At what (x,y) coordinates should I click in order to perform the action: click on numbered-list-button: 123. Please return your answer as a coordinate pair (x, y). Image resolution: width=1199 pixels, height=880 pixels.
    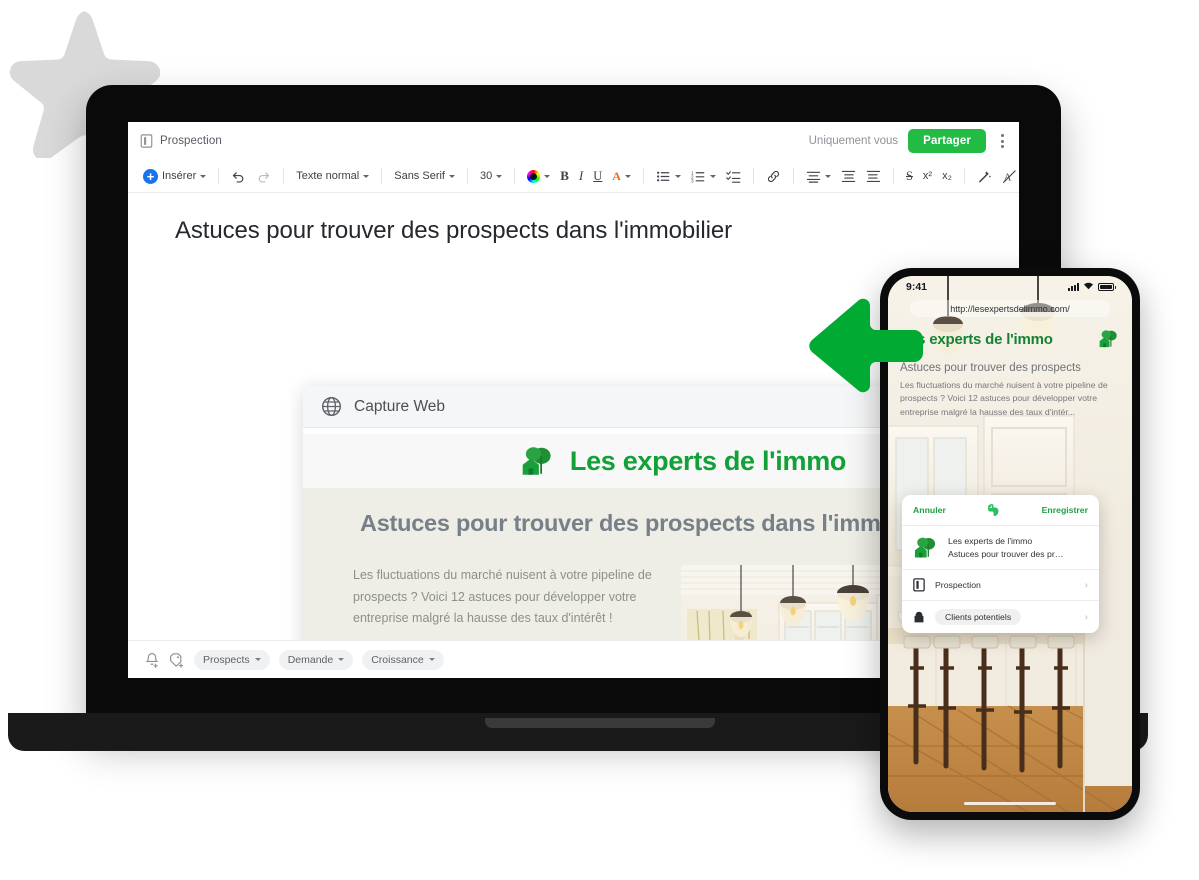
    Looking at the image, I should click on (703, 176).